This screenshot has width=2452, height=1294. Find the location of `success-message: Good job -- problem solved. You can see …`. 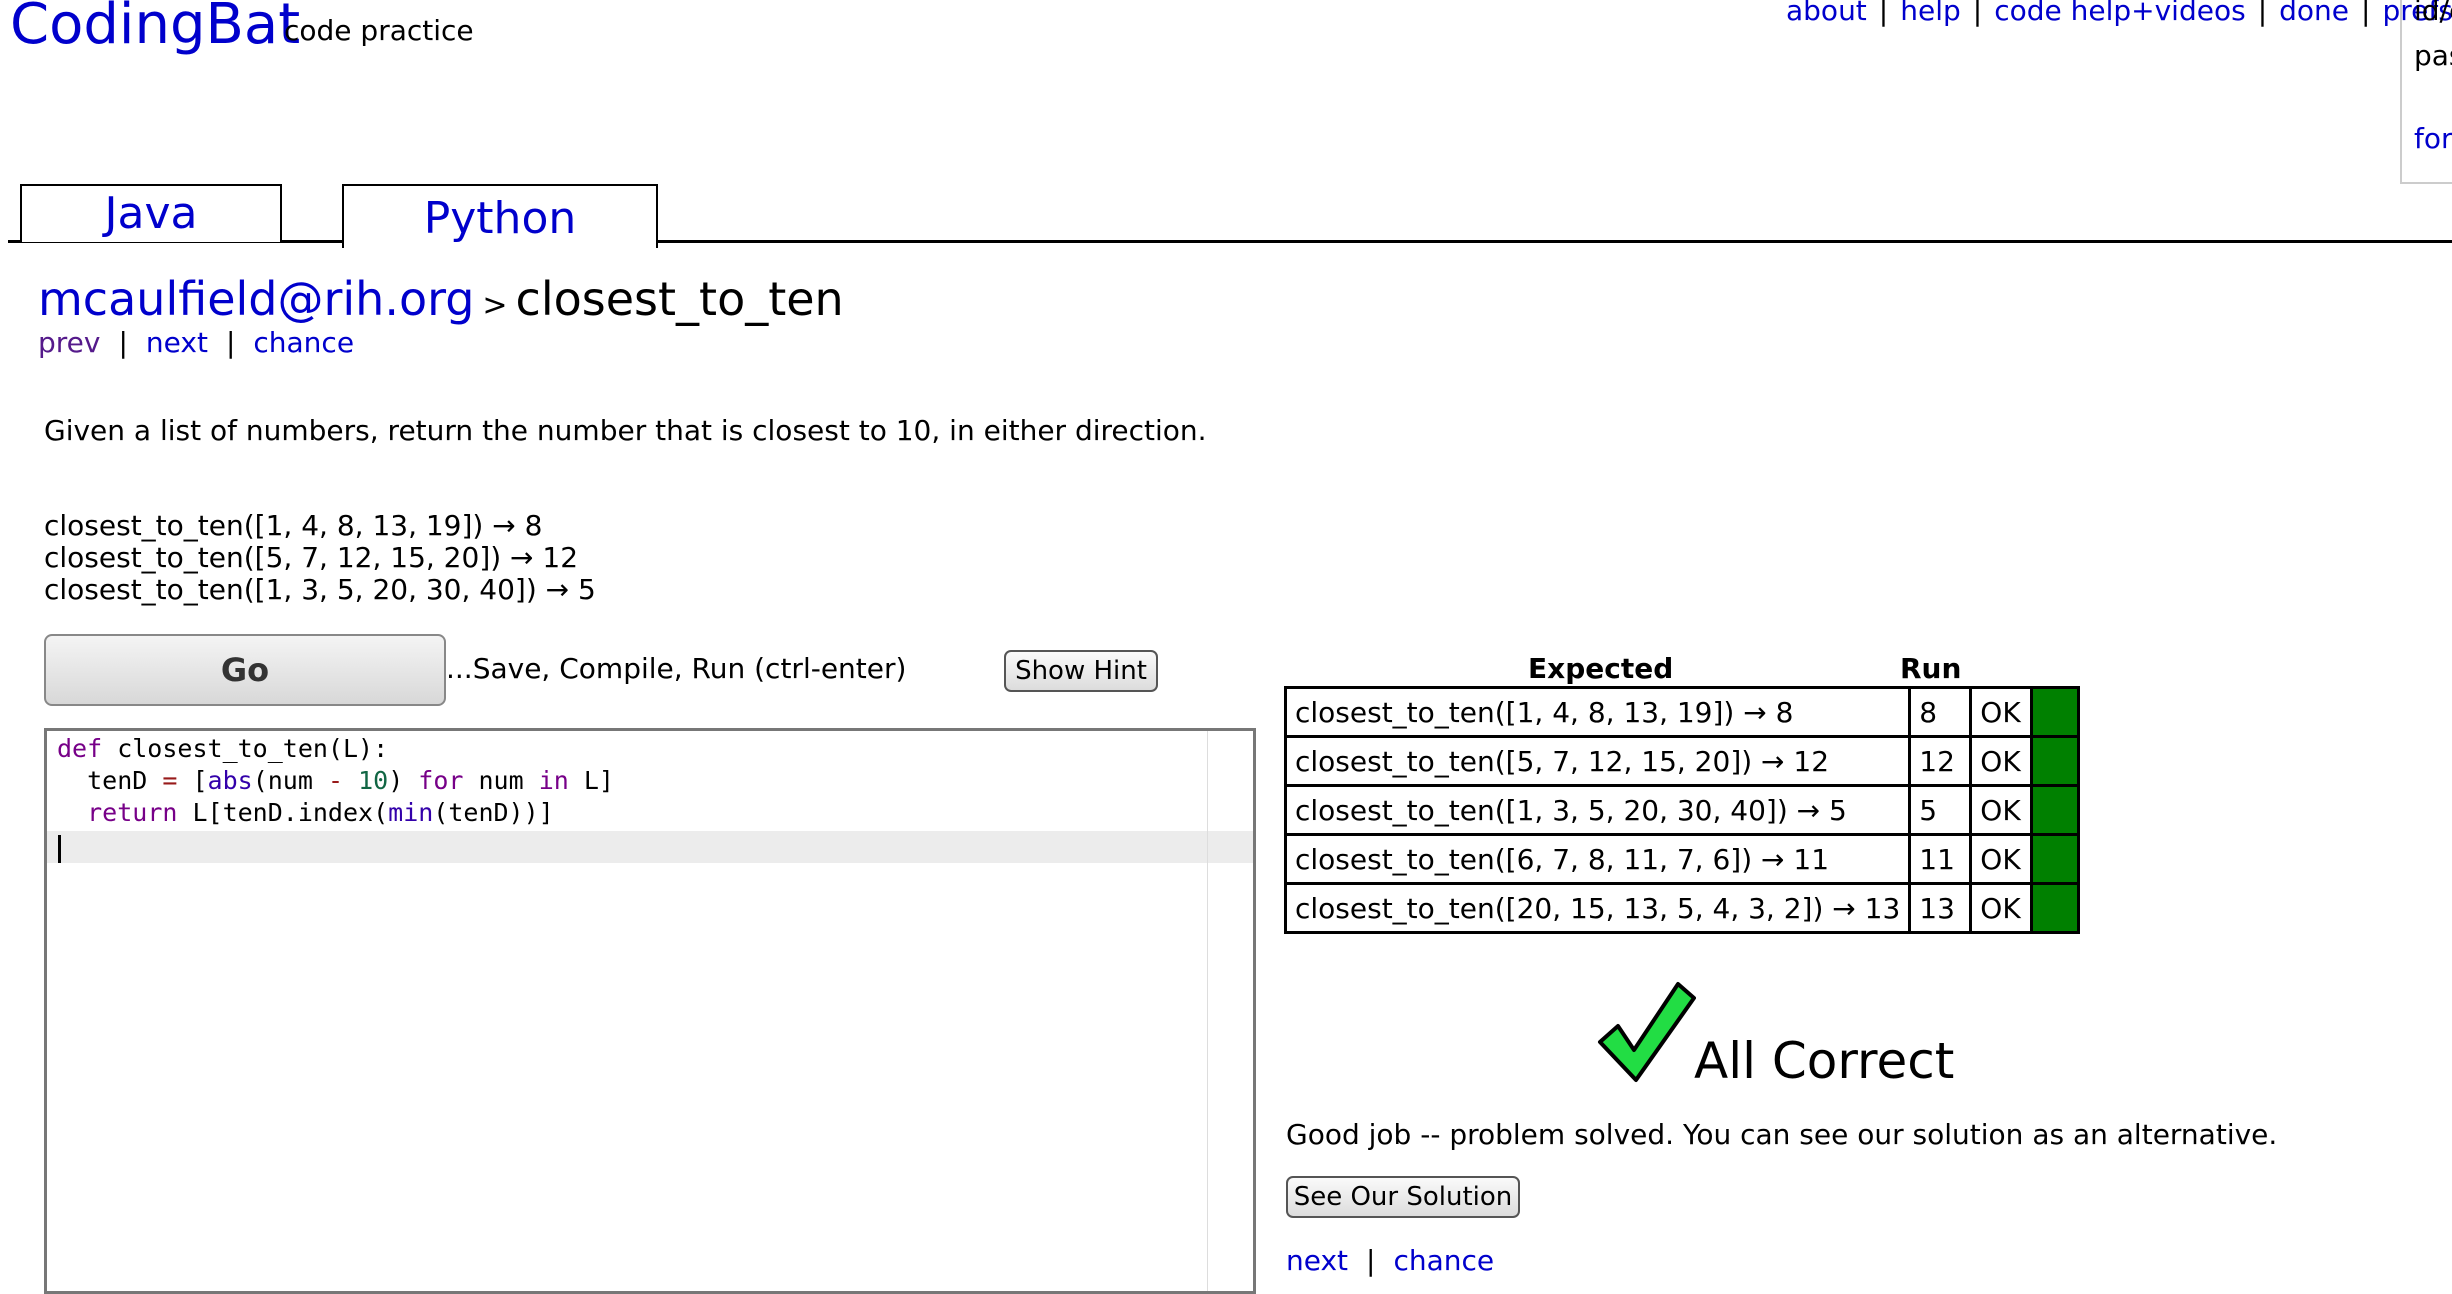

success-message: Good job -- problem solved. You can see … is located at coordinates (1782, 1134).